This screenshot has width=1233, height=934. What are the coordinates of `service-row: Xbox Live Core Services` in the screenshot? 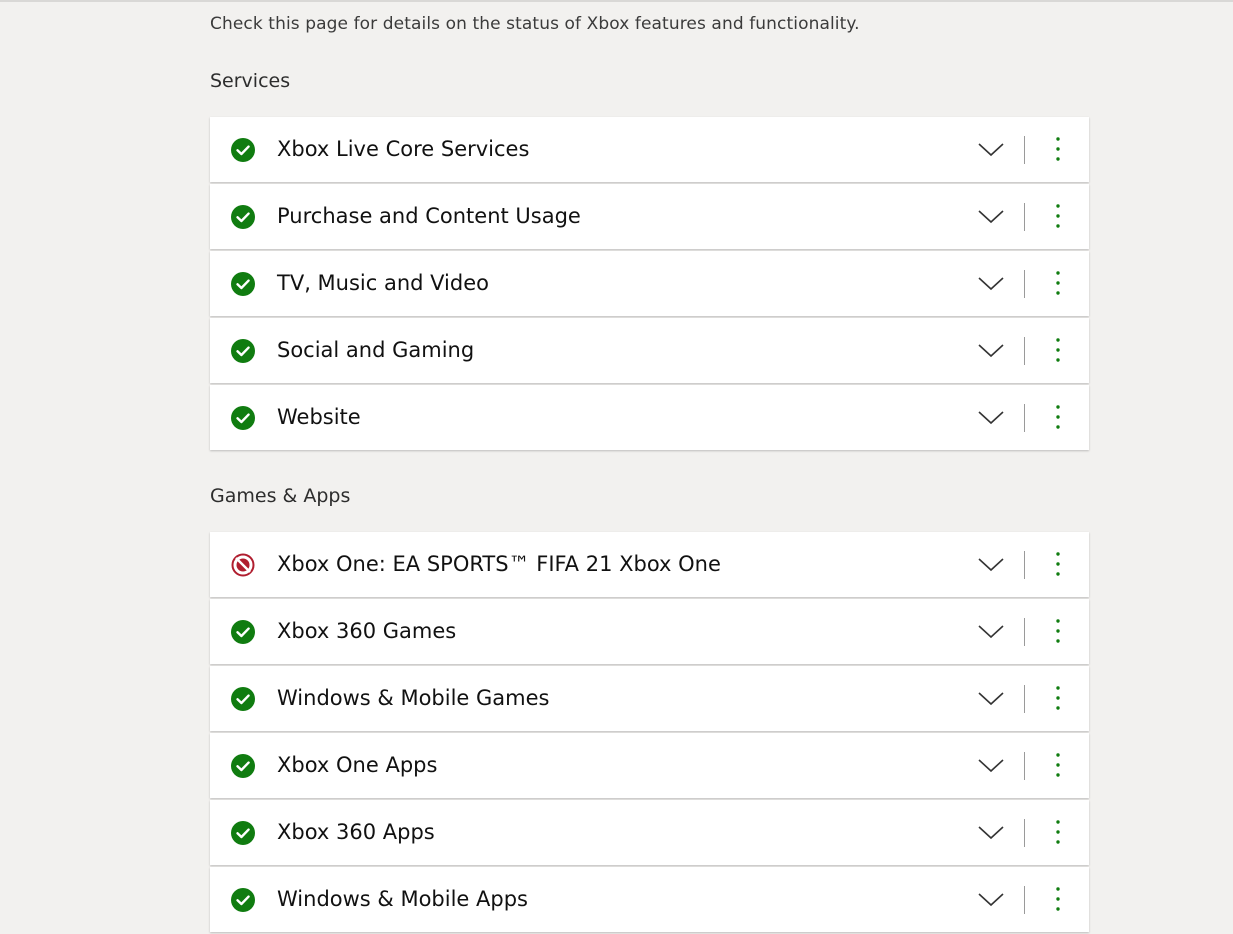 It's located at (649, 149).